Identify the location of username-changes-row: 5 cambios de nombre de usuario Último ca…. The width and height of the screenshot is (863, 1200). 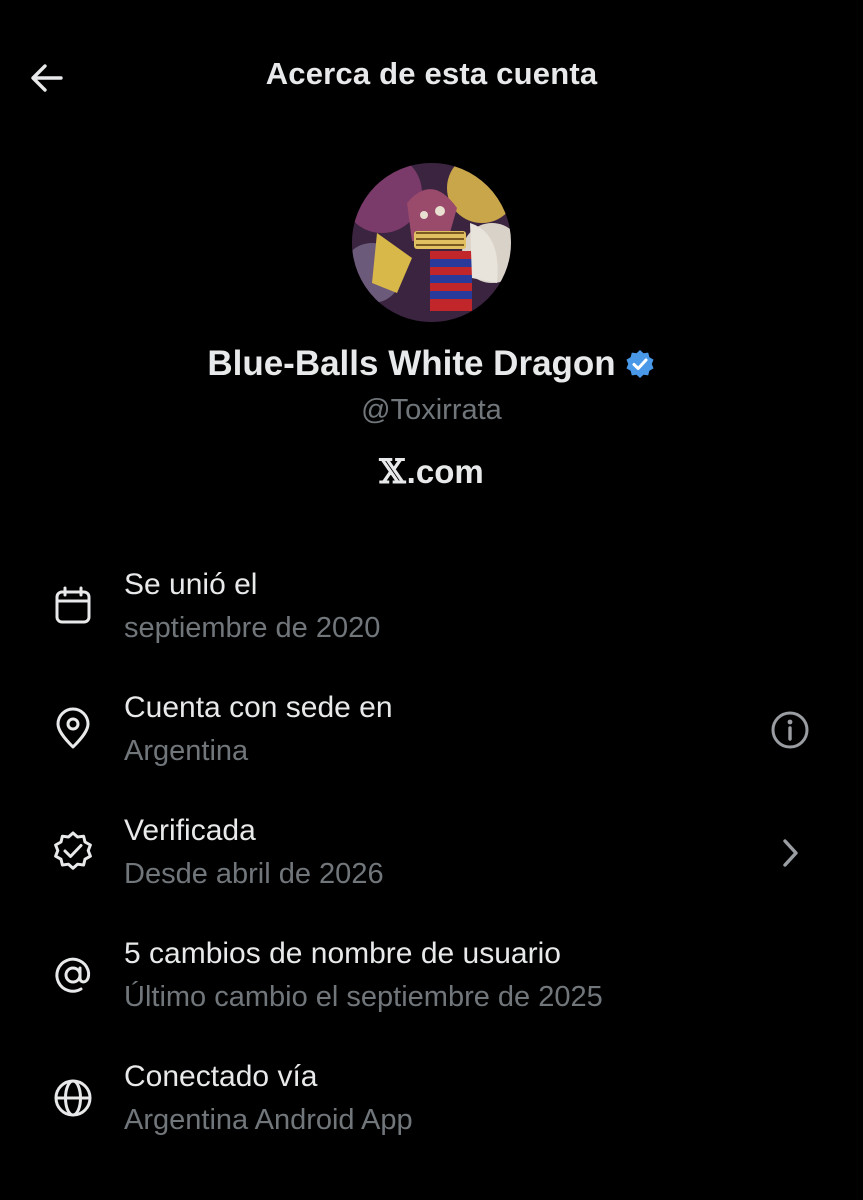
(431, 989).